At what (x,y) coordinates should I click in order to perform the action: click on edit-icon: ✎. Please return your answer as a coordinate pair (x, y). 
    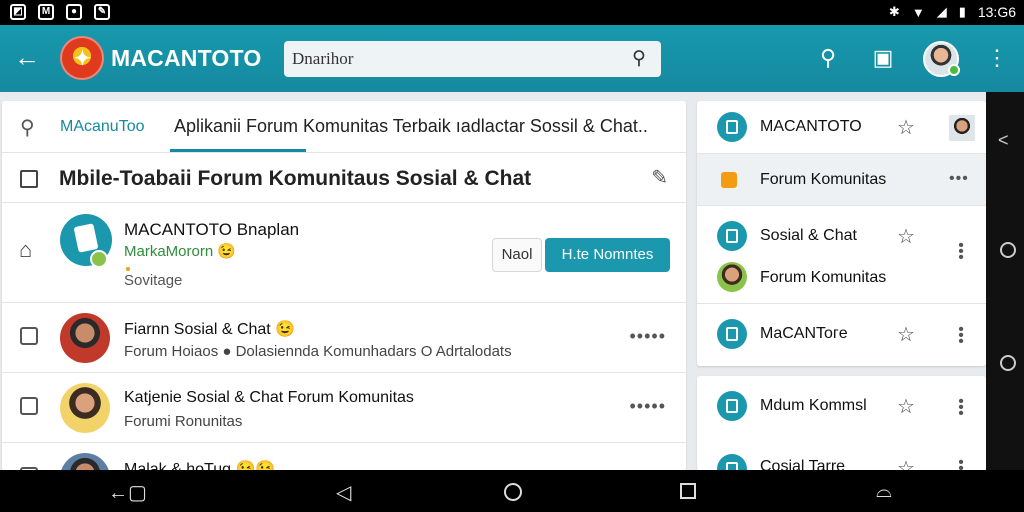
    Looking at the image, I should click on (659, 177).